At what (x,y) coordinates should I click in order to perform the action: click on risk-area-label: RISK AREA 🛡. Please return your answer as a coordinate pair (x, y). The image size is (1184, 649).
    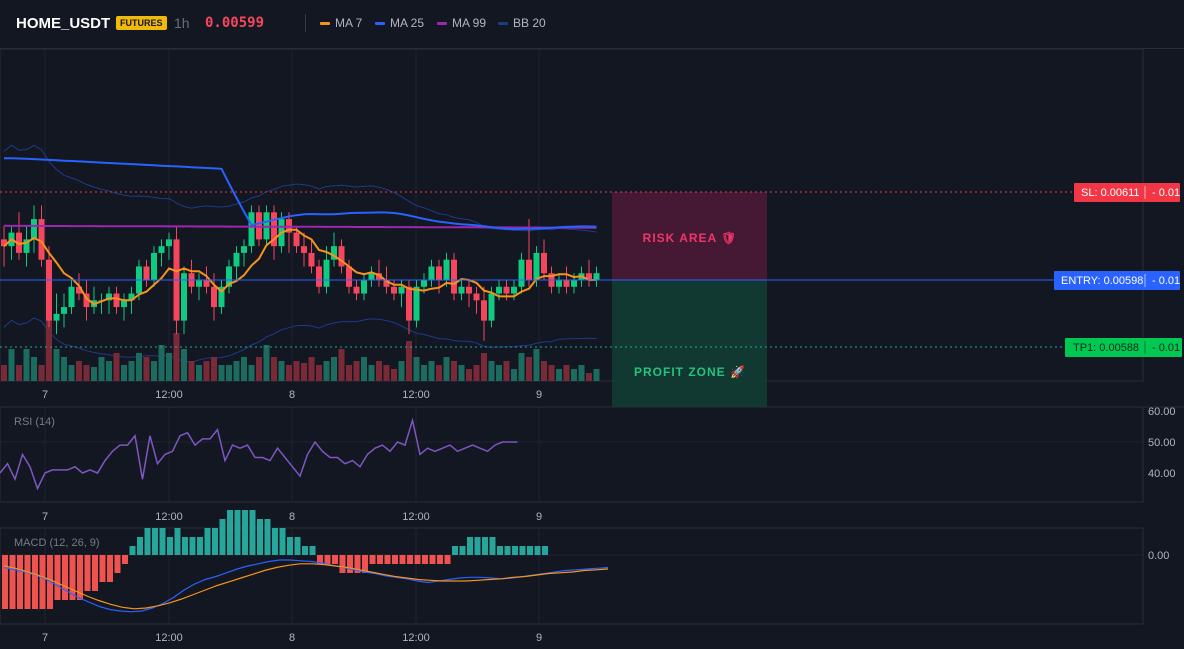
    Looking at the image, I should click on (690, 238).